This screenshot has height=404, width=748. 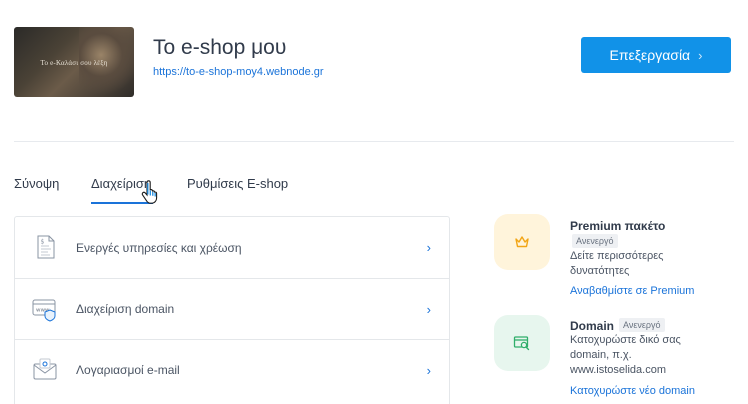 What do you see at coordinates (36, 183) in the screenshot?
I see `tab-overview: Σύνοψη` at bounding box center [36, 183].